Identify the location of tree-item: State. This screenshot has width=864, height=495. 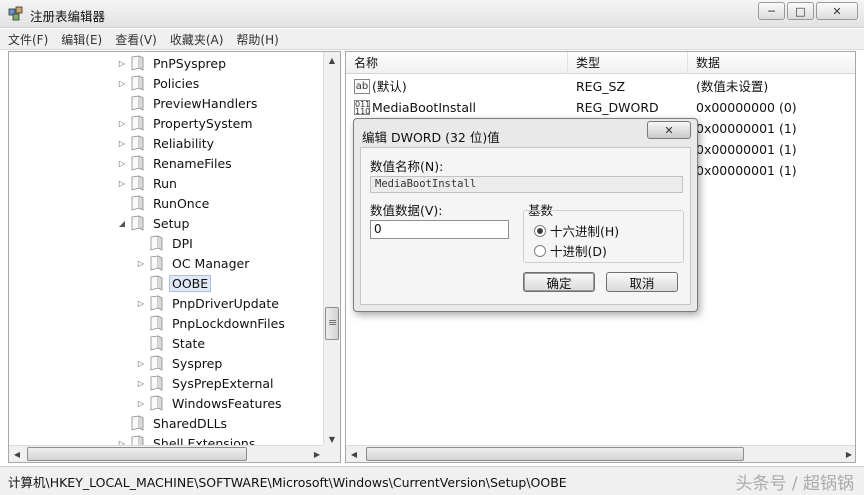
(172, 343).